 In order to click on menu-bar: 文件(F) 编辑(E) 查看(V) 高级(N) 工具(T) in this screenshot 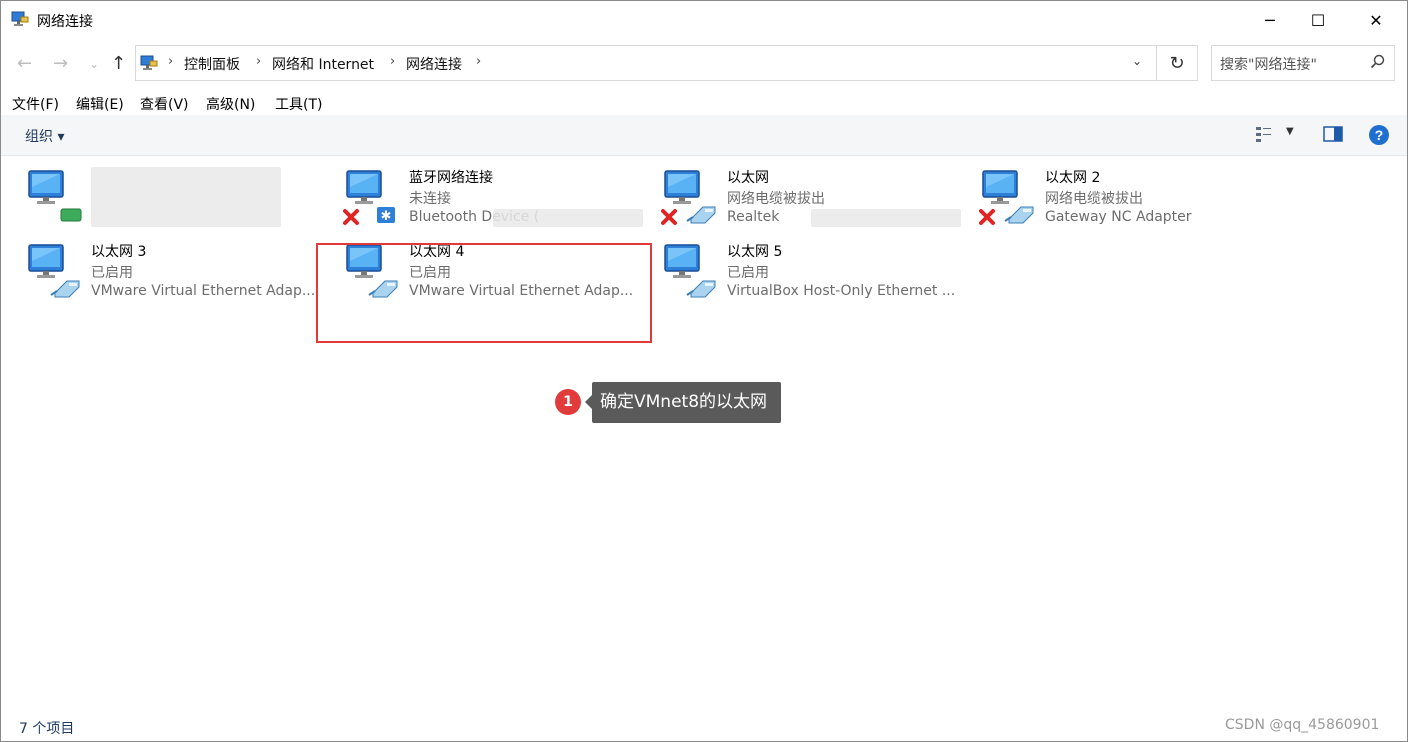, I will do `click(704, 103)`.